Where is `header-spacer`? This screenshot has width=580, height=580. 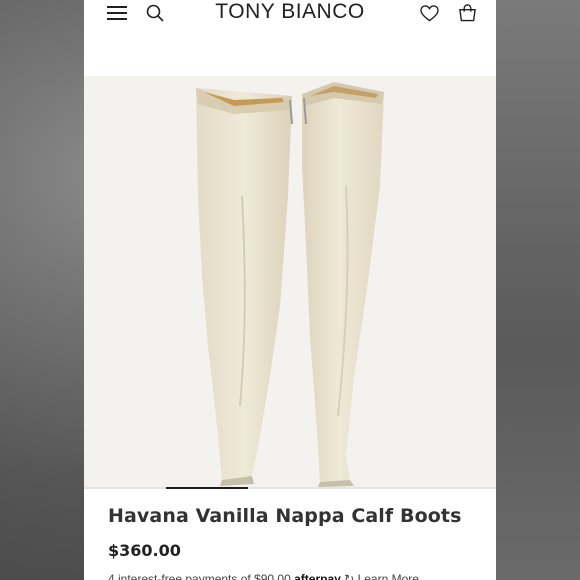
header-spacer is located at coordinates (290, 51).